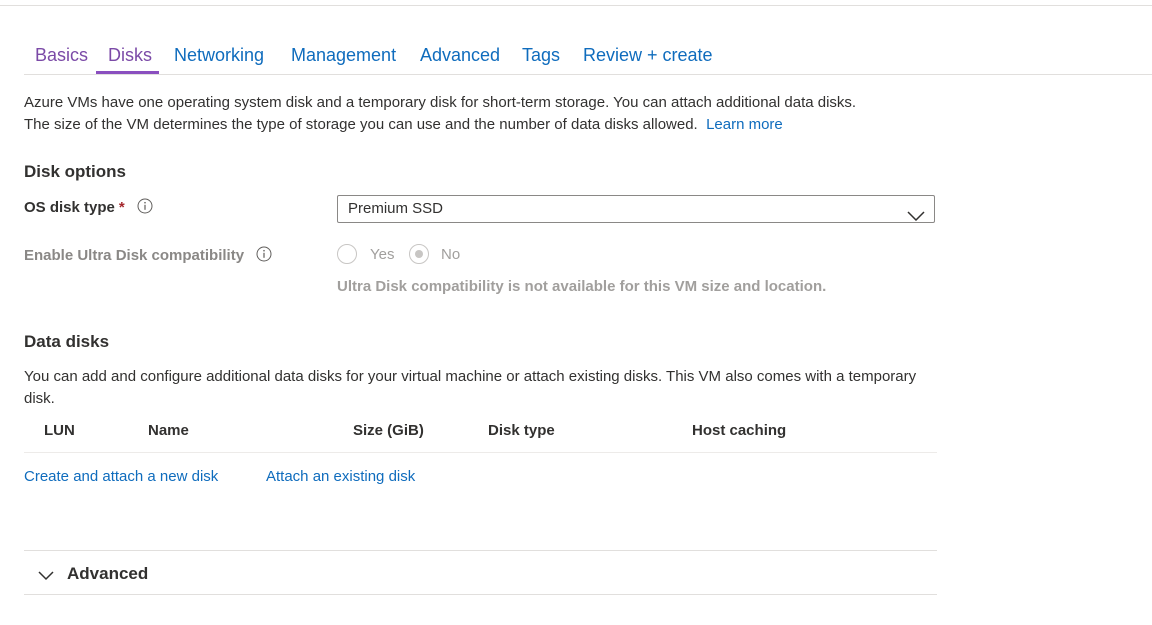 The image size is (1152, 625). I want to click on required-marker: *, so click(121, 207).